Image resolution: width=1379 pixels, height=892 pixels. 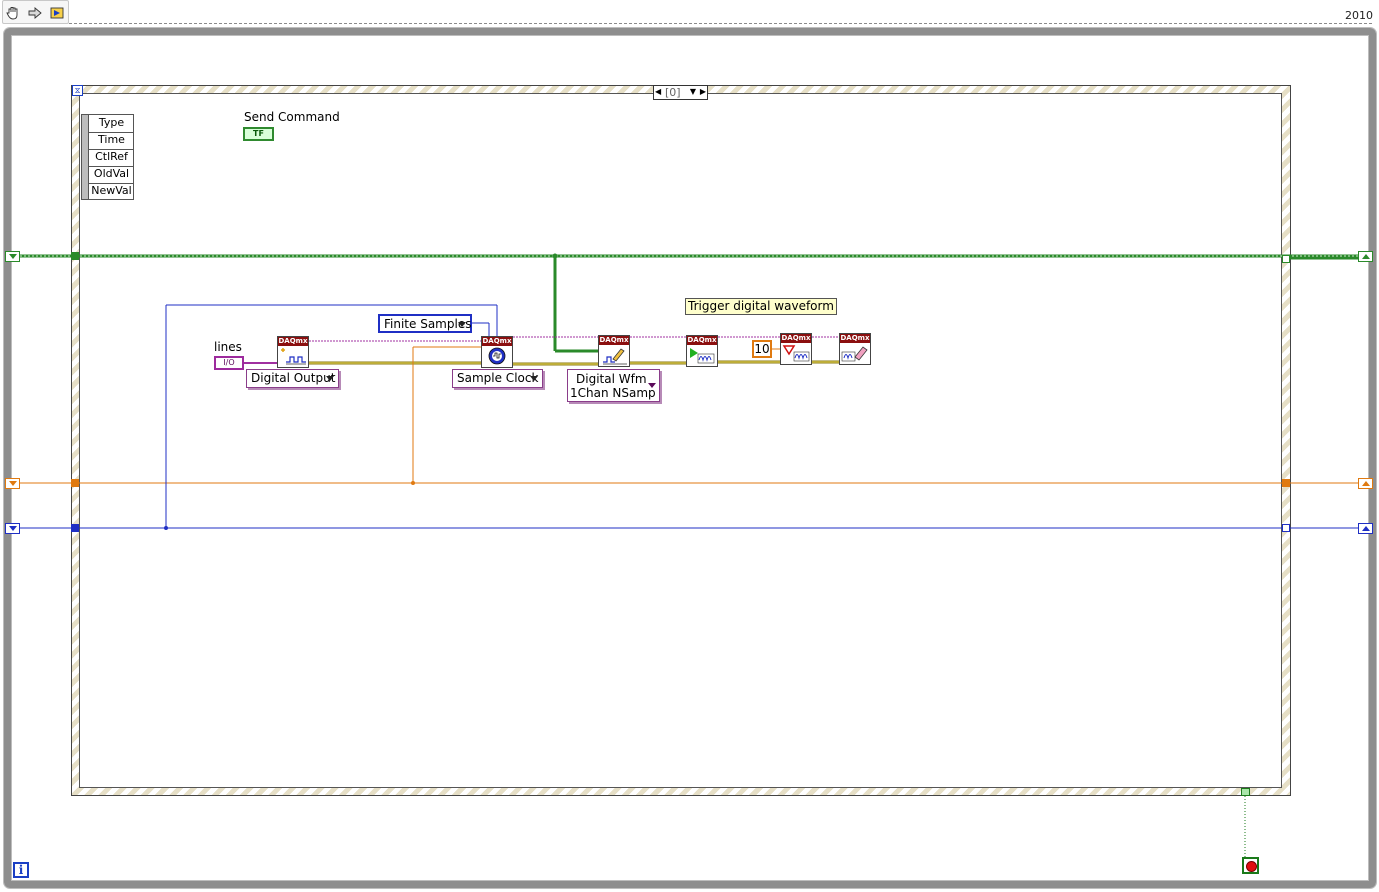 I want to click on daqmx-start-task-vi: DAQmx, so click(x=702, y=351).